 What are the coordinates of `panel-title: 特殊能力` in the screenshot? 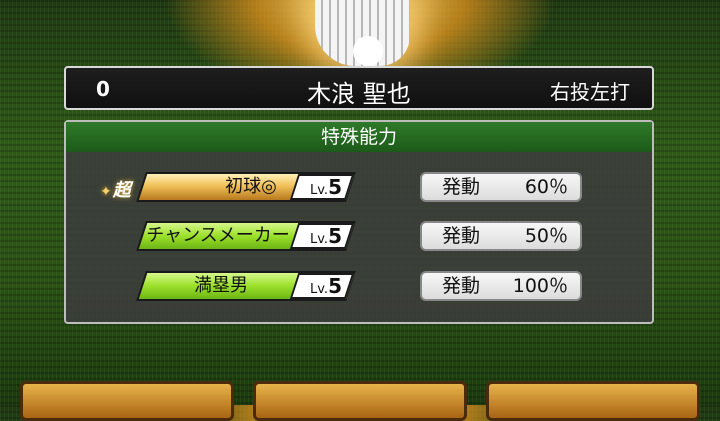 It's located at (359, 137).